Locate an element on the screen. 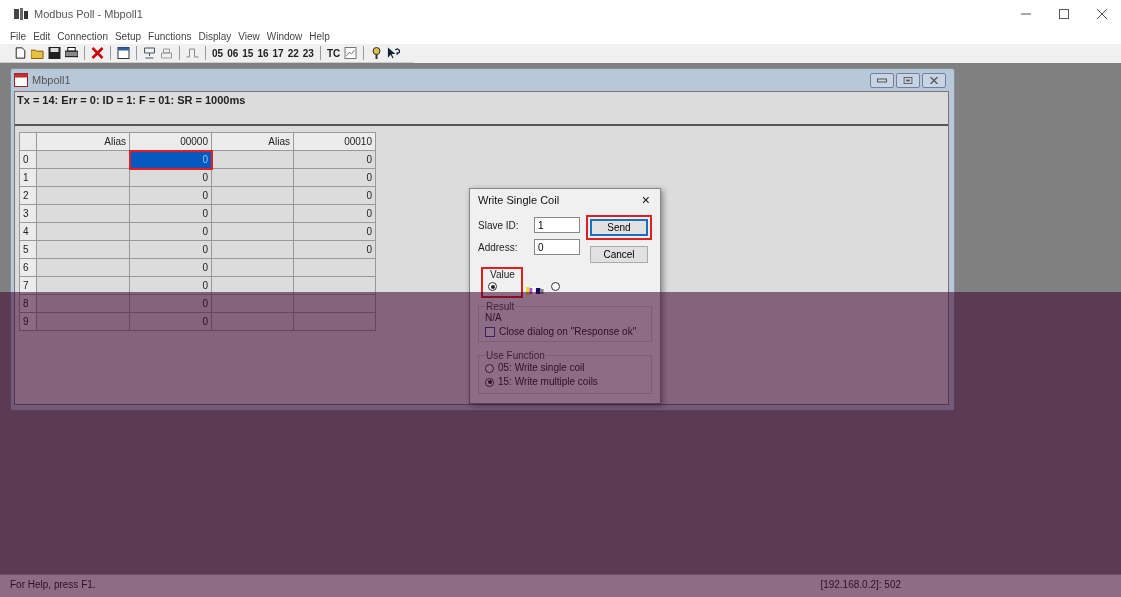 The image size is (1121, 597). save-icon is located at coordinates (54, 53).